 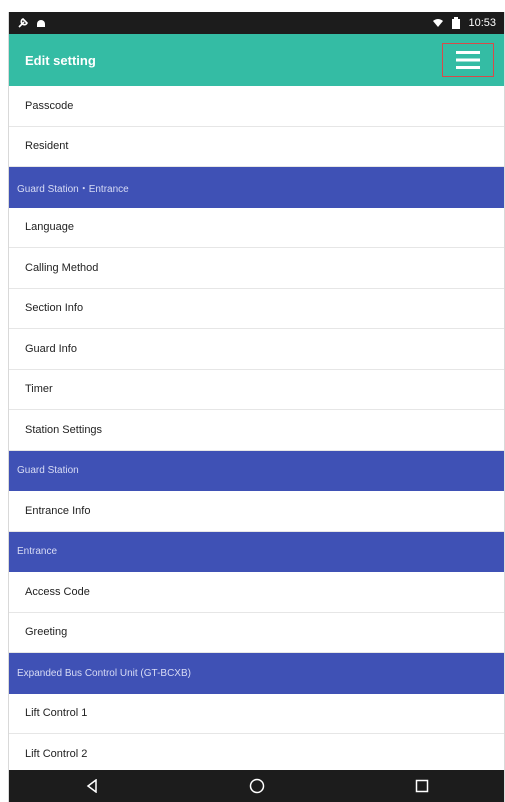 I want to click on list-item-guard-info: Guard Info, so click(x=256, y=349).